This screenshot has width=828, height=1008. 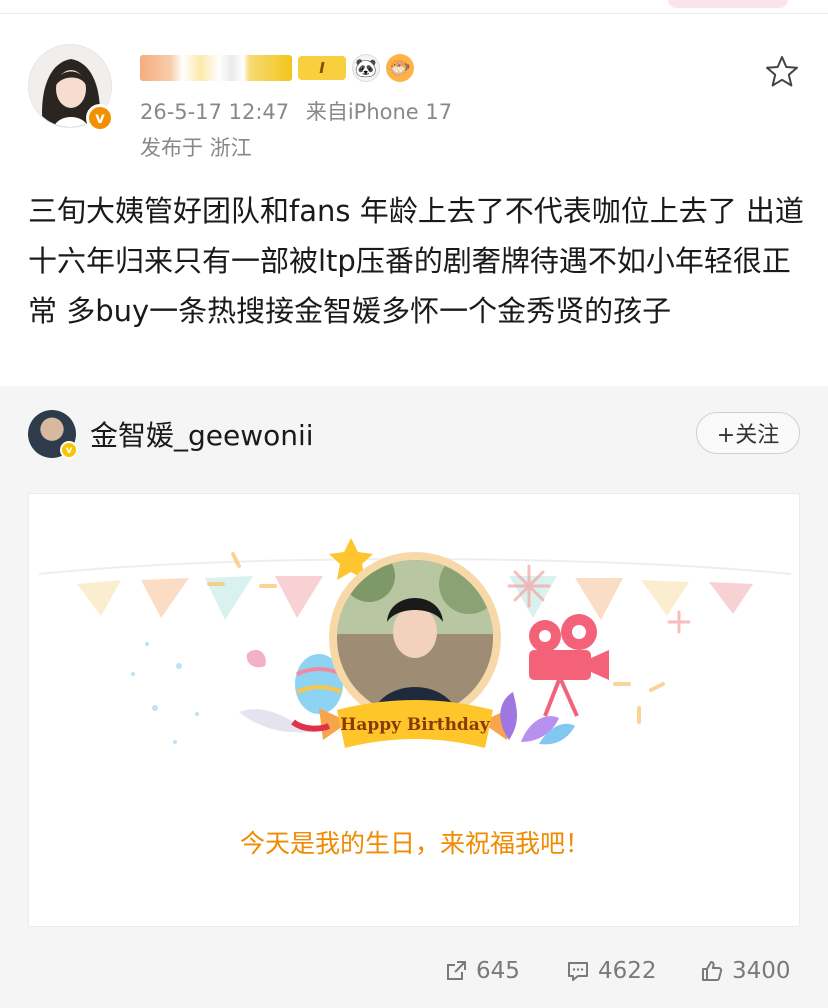 What do you see at coordinates (69, 450) in the screenshot?
I see `repost-verified-icon: v` at bounding box center [69, 450].